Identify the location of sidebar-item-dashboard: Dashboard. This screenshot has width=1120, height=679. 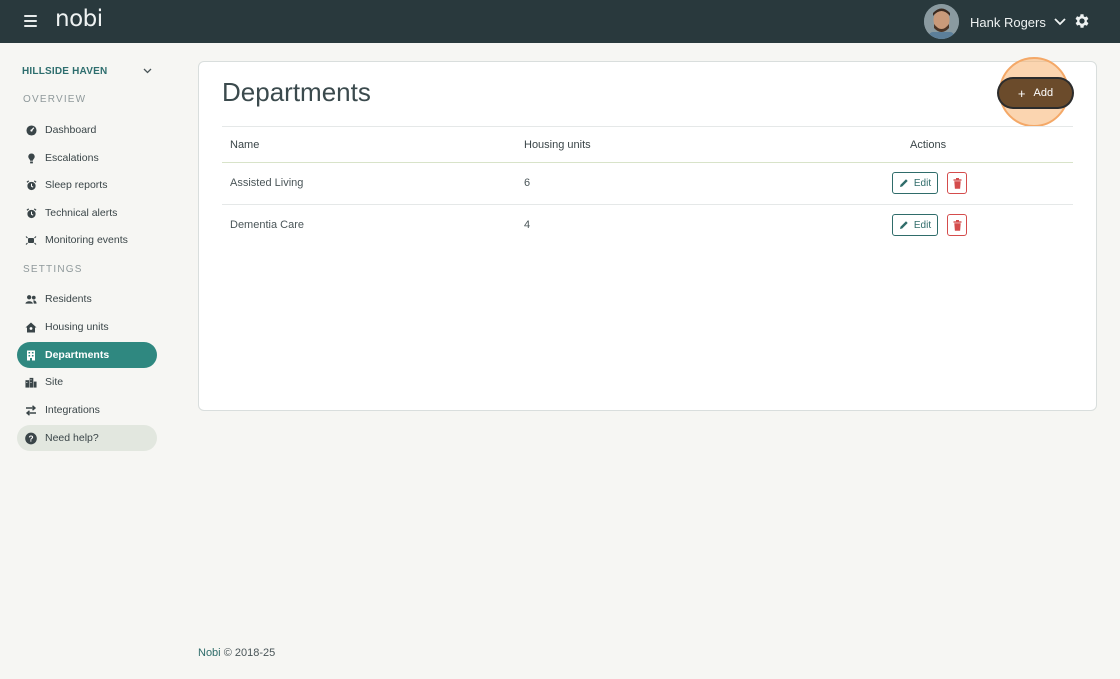
(87, 130).